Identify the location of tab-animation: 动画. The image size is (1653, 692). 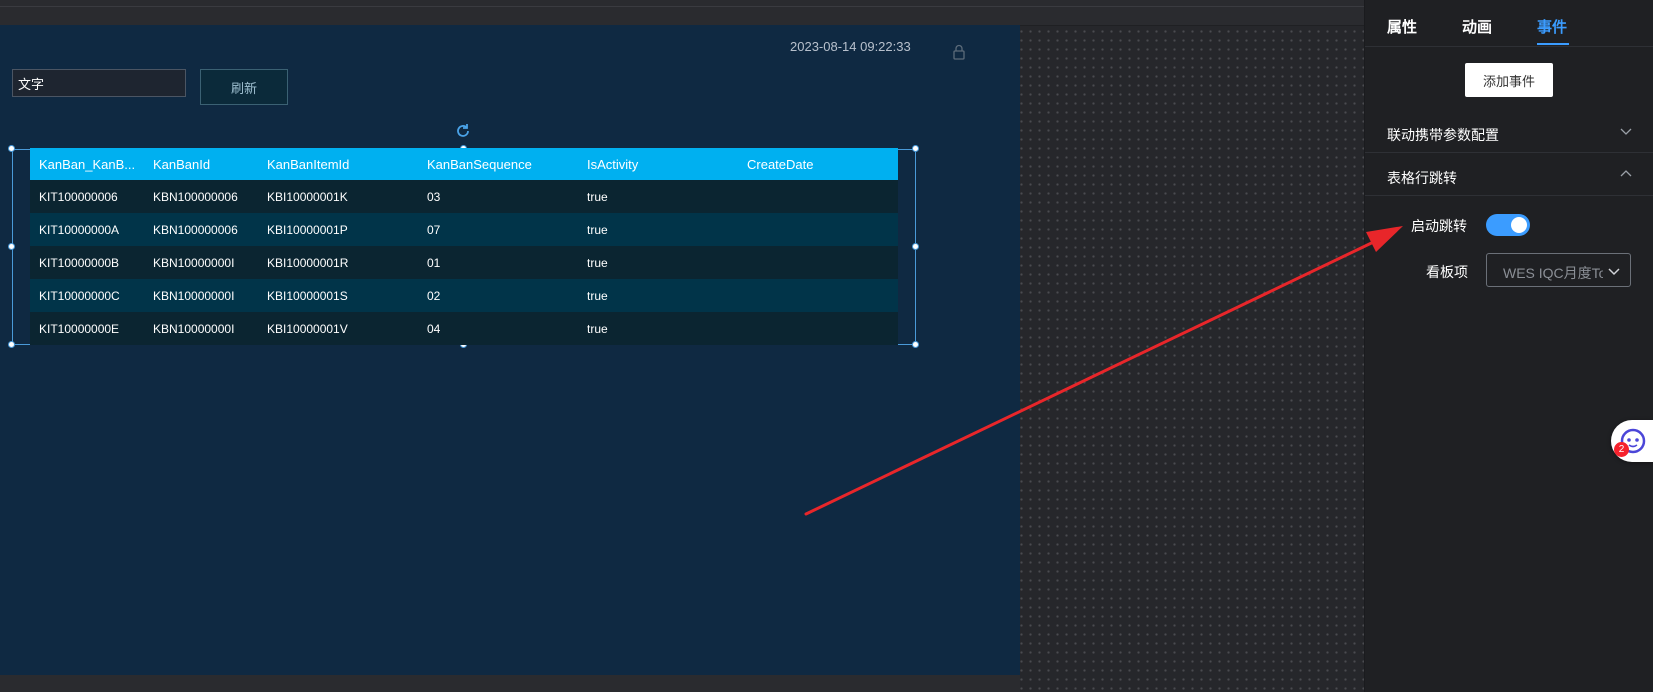
(1477, 26).